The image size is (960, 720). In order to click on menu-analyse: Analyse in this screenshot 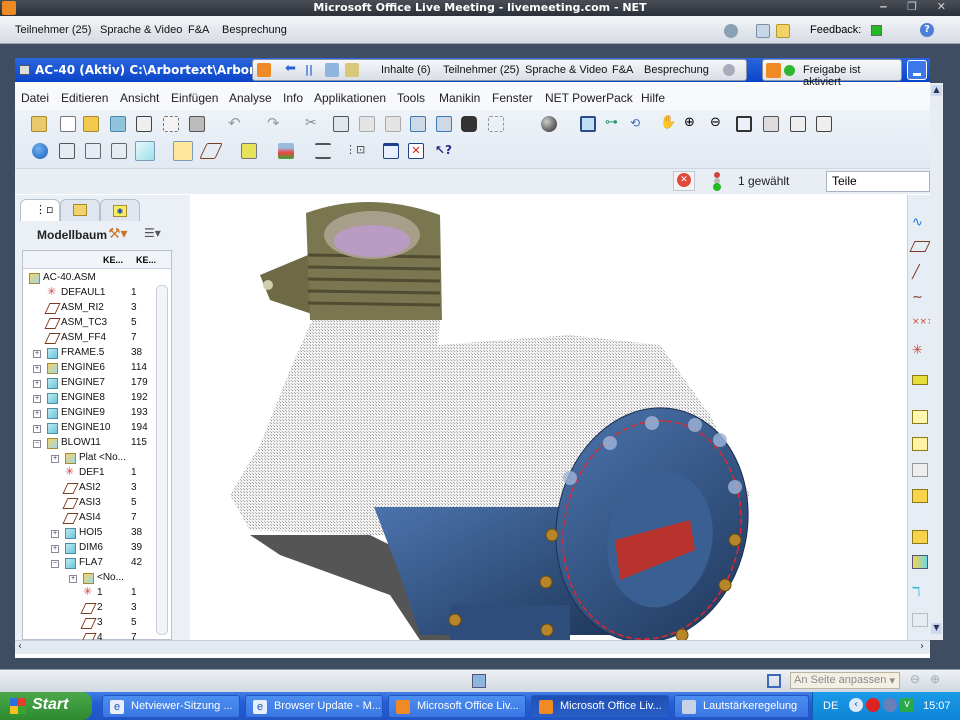, I will do `click(250, 98)`.